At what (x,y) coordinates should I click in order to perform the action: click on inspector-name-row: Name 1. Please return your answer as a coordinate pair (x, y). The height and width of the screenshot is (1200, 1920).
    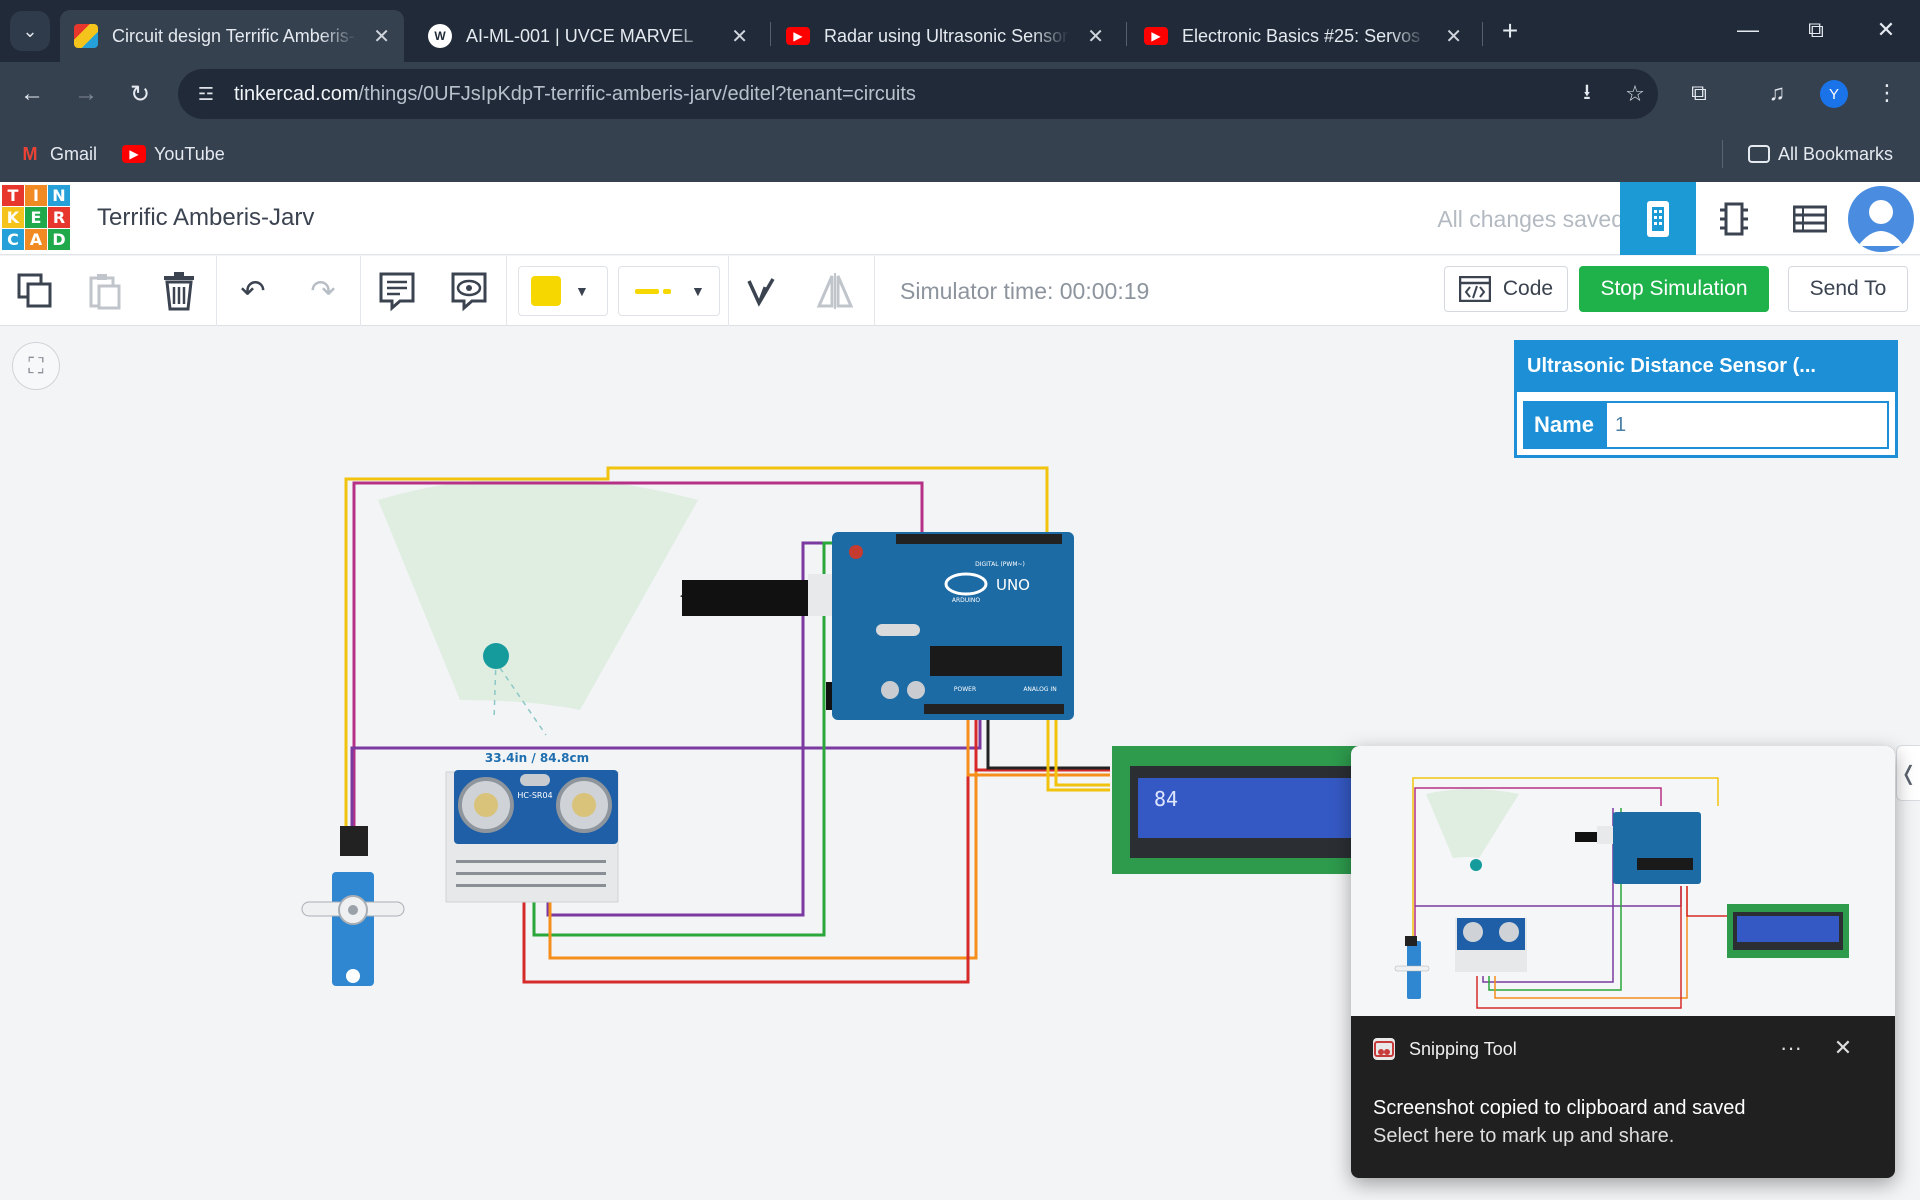
    Looking at the image, I should click on (1706, 425).